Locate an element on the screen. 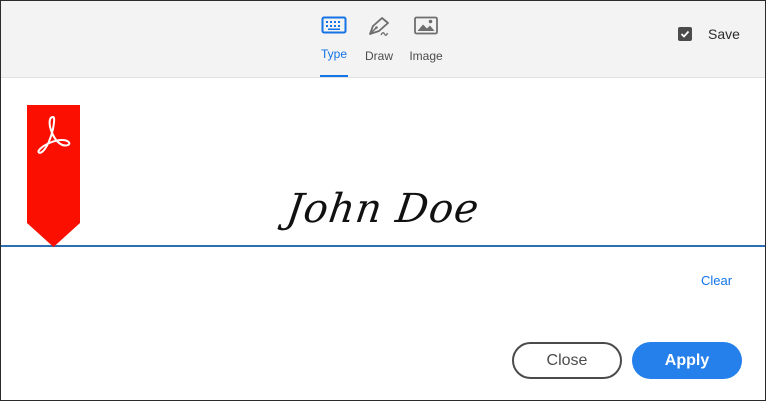 This screenshot has height=401, width=766. tab-type-label: Type is located at coordinates (333, 54).